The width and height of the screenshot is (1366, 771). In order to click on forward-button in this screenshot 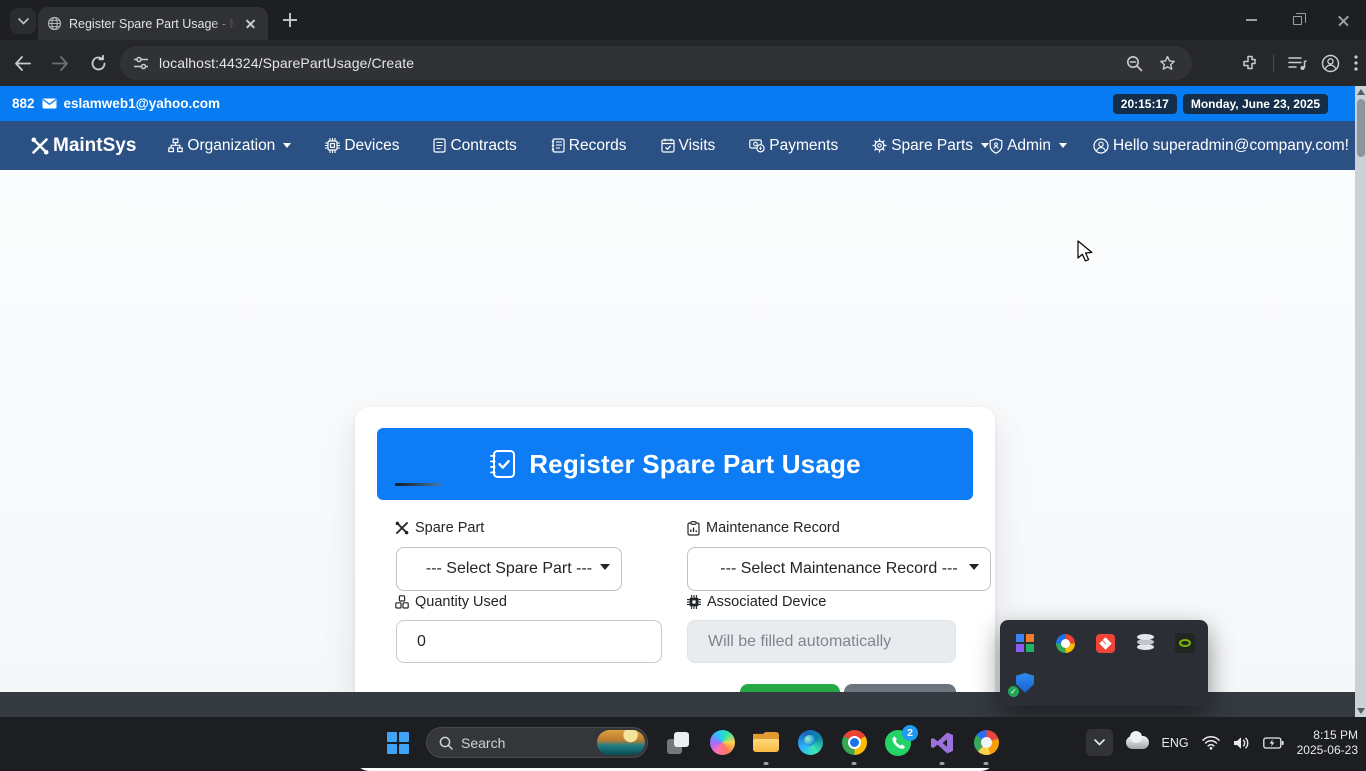, I will do `click(60, 63)`.